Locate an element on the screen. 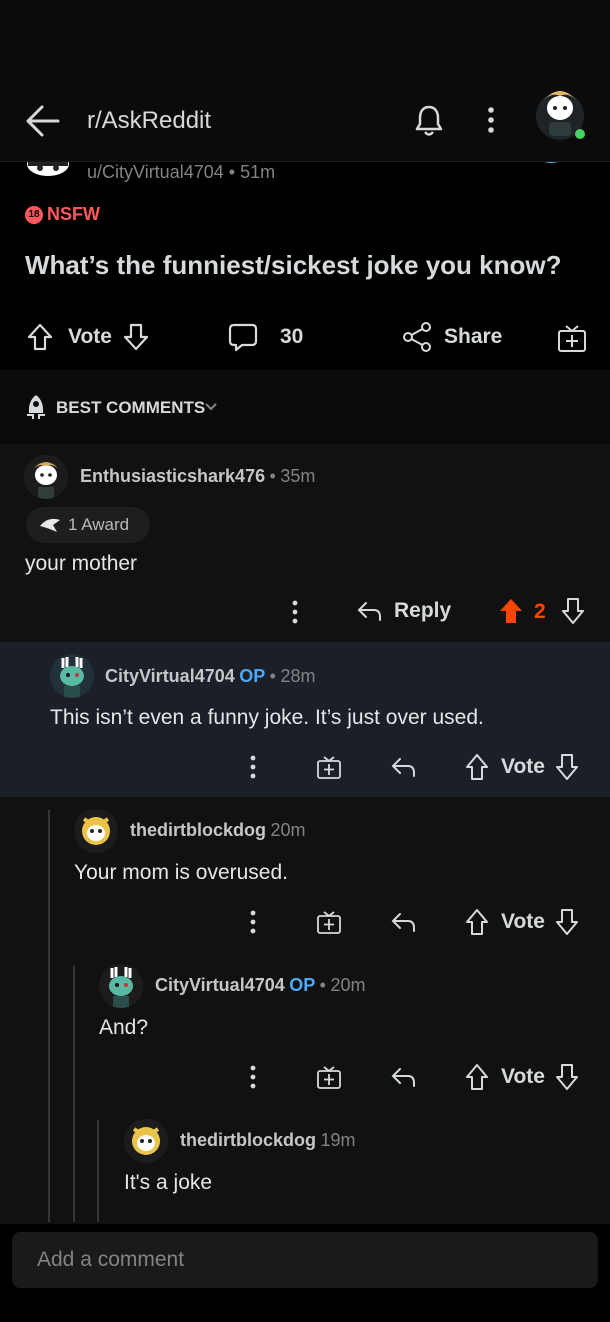  chevron-down-icon is located at coordinates (211, 407).